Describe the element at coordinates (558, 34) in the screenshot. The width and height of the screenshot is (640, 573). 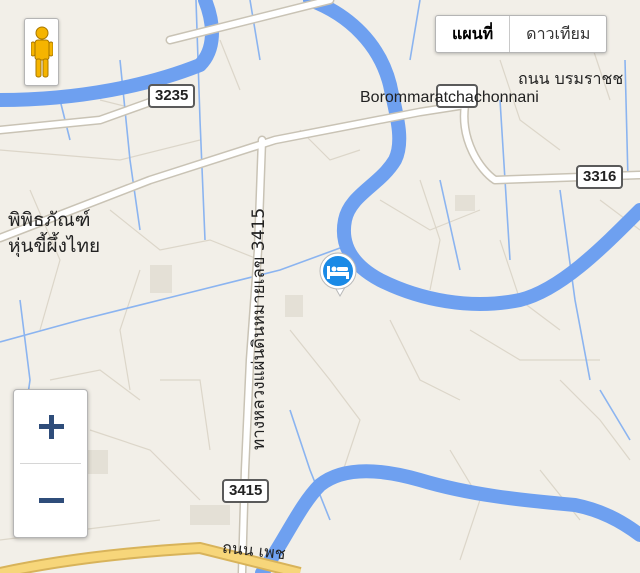
I see `satellite-view-button: ดาวเทียม` at that location.